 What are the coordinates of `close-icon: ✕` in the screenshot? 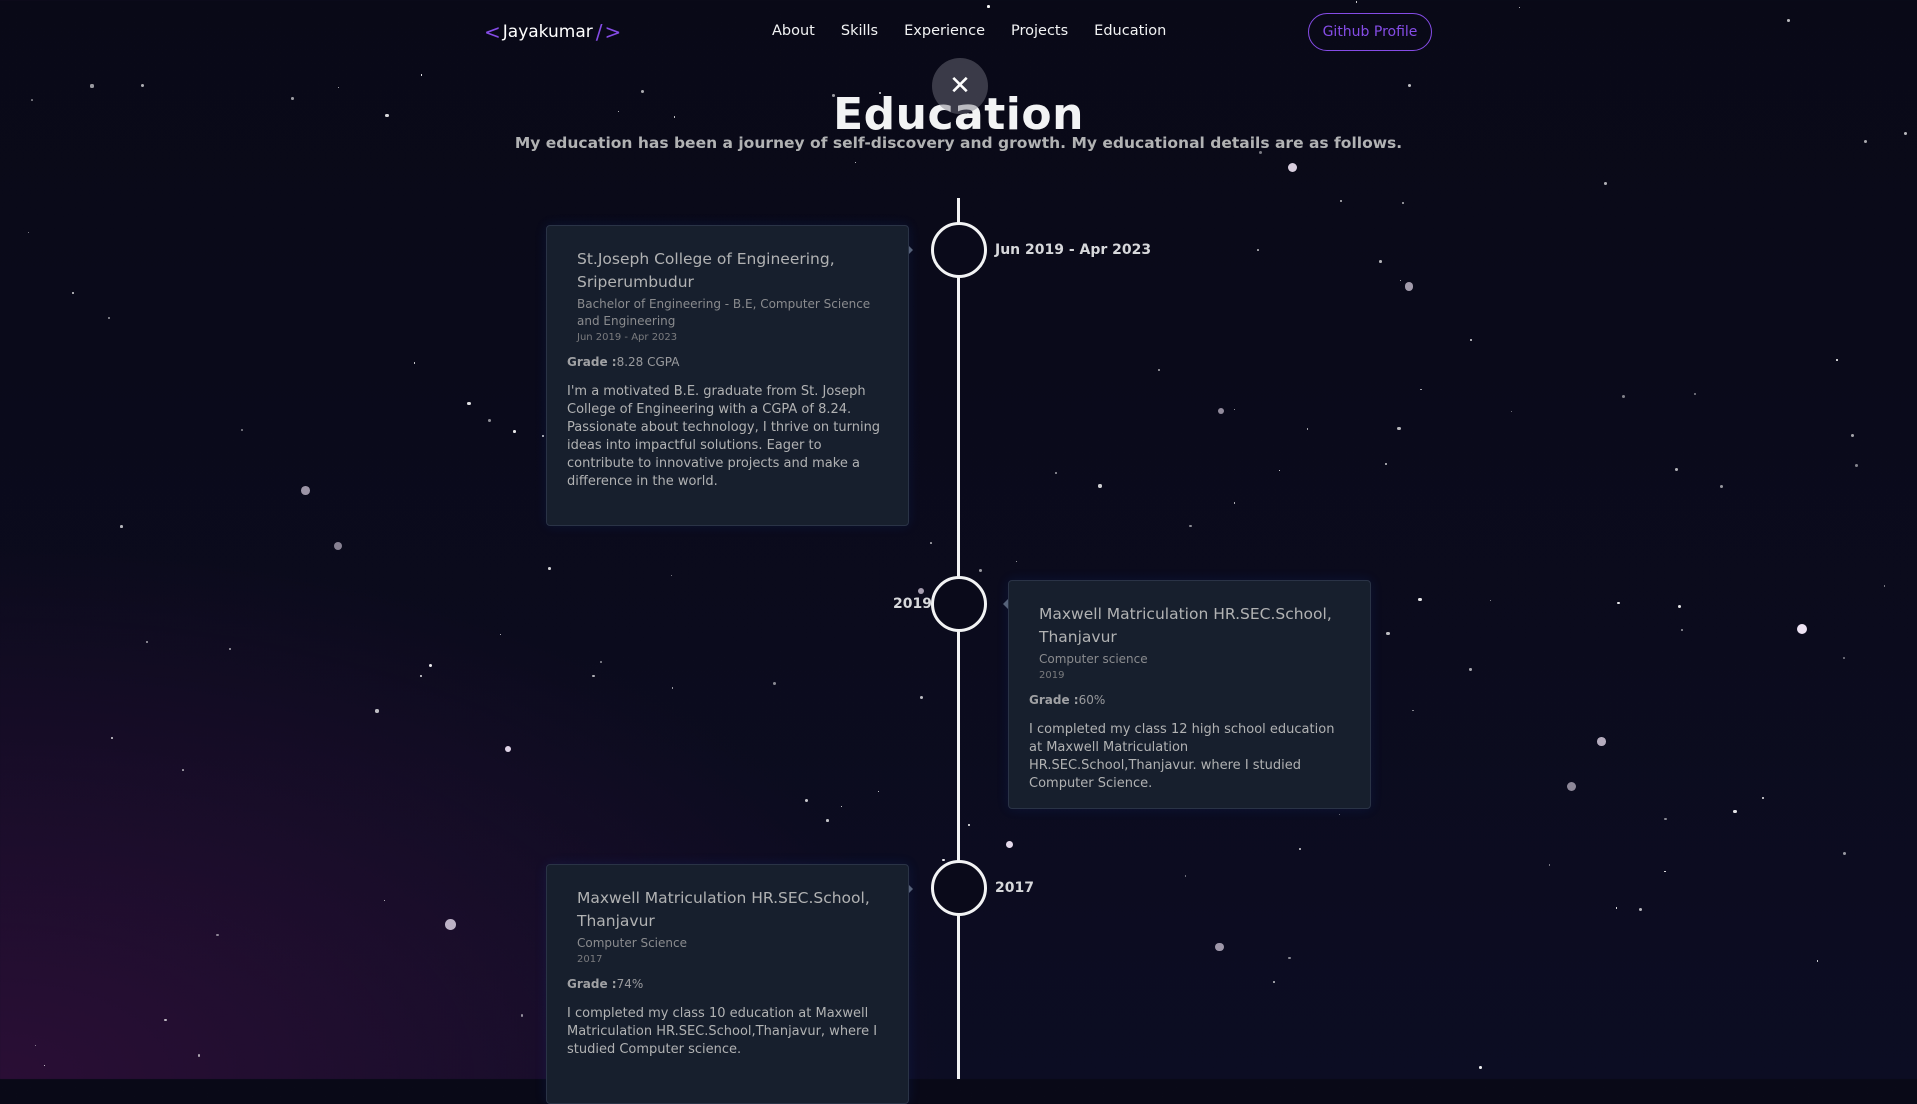 It's located at (960, 86).